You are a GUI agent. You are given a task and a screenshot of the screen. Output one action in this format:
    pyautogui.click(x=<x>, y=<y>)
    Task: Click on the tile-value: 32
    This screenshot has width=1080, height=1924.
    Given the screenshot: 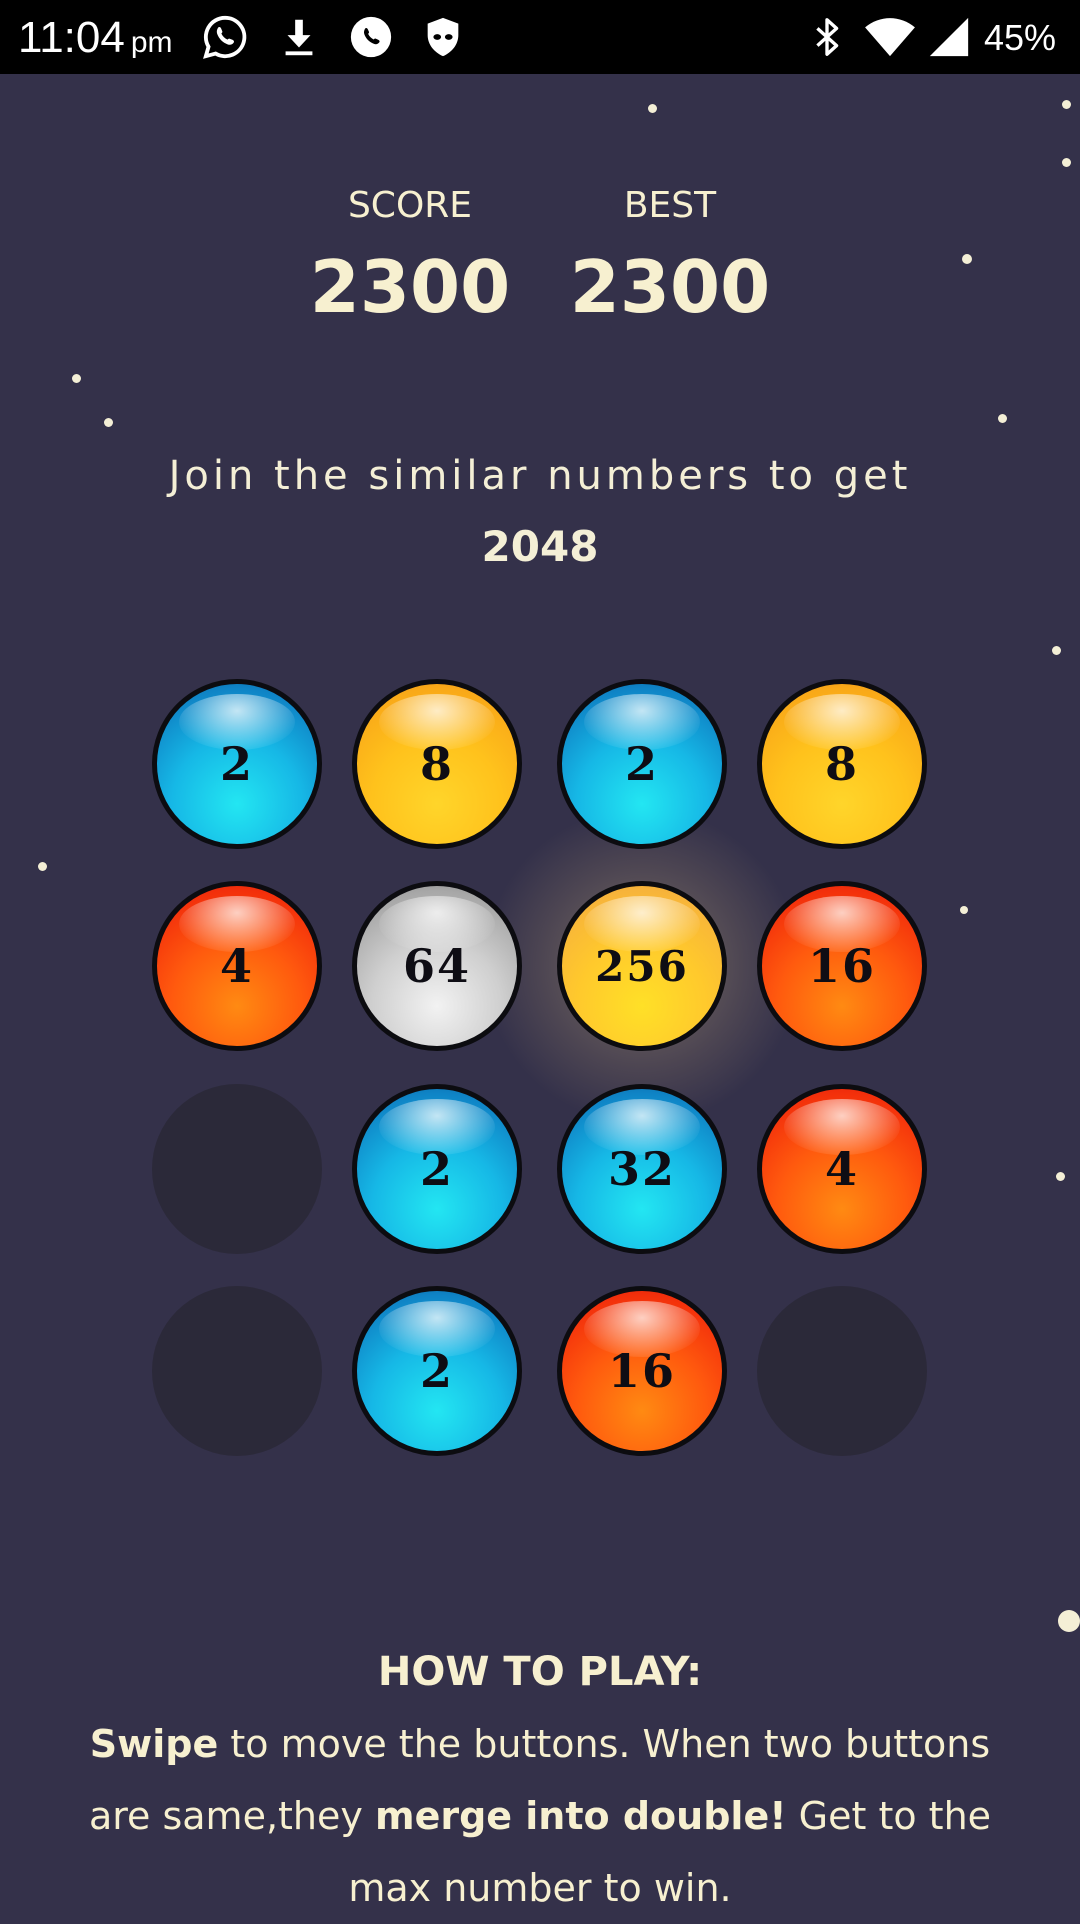 What is the action you would take?
    pyautogui.click(x=641, y=1169)
    